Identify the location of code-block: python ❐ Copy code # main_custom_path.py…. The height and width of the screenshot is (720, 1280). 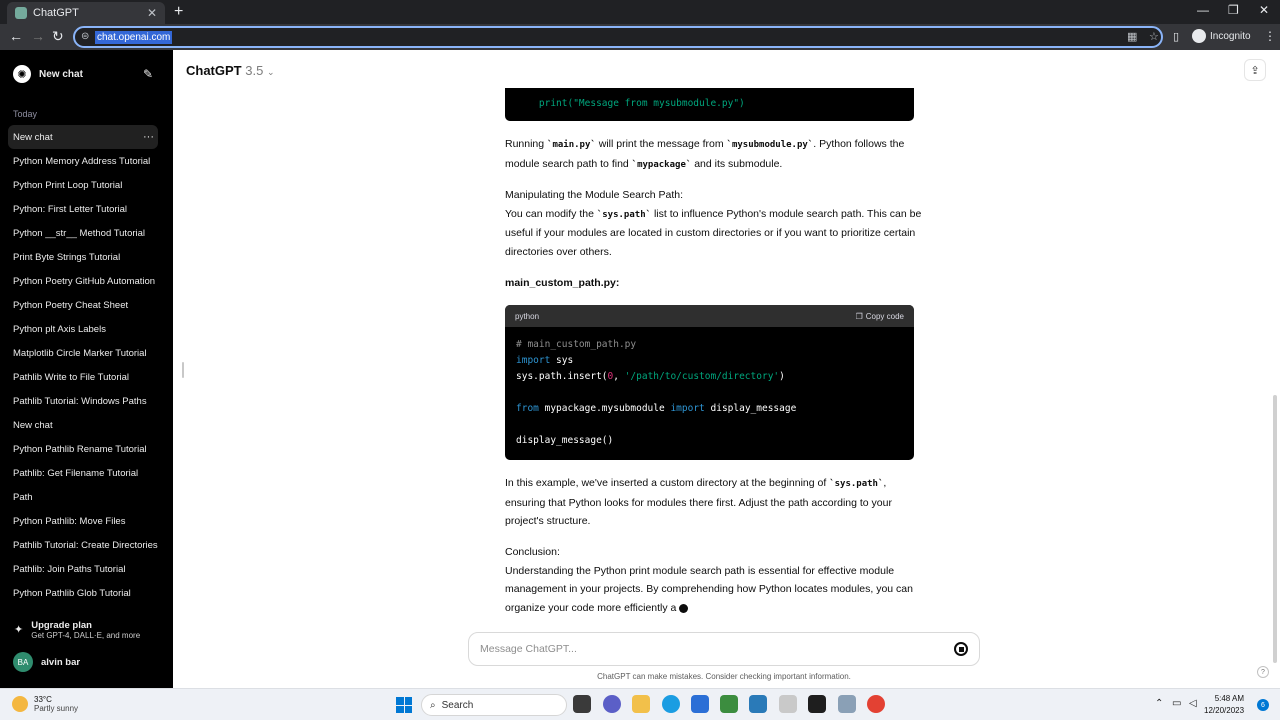
(709, 382).